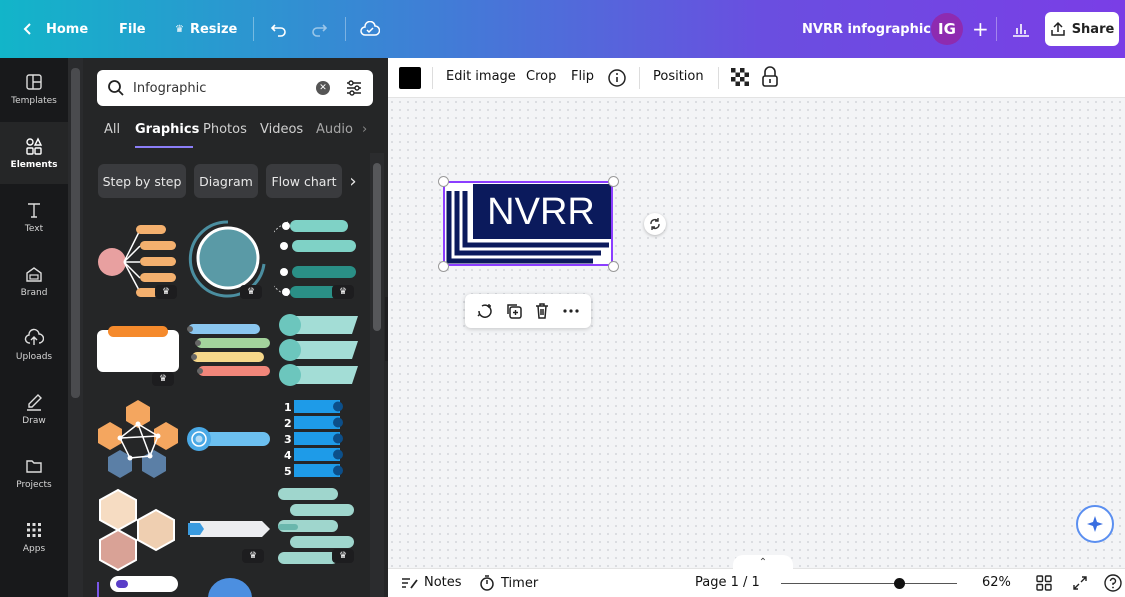 The height and width of the screenshot is (597, 1125). What do you see at coordinates (443, 266) in the screenshot?
I see `resize-handle-bottom-left` at bounding box center [443, 266].